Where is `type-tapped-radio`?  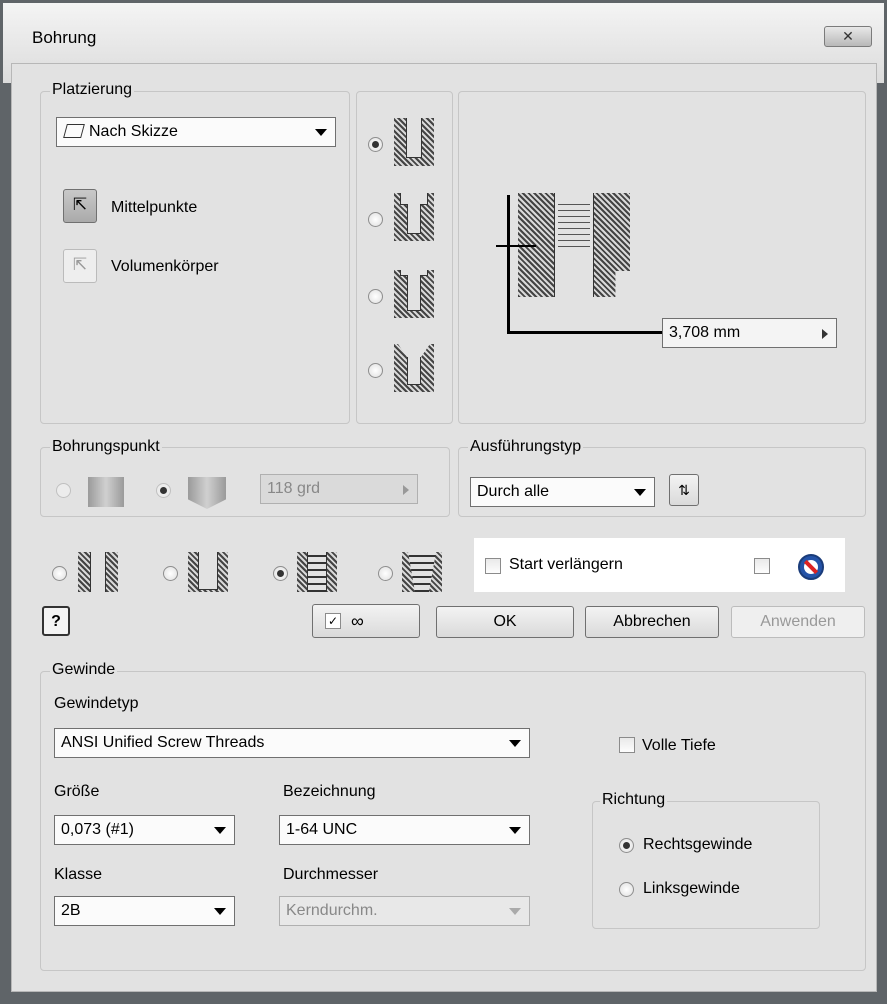 type-tapped-radio is located at coordinates (280, 573).